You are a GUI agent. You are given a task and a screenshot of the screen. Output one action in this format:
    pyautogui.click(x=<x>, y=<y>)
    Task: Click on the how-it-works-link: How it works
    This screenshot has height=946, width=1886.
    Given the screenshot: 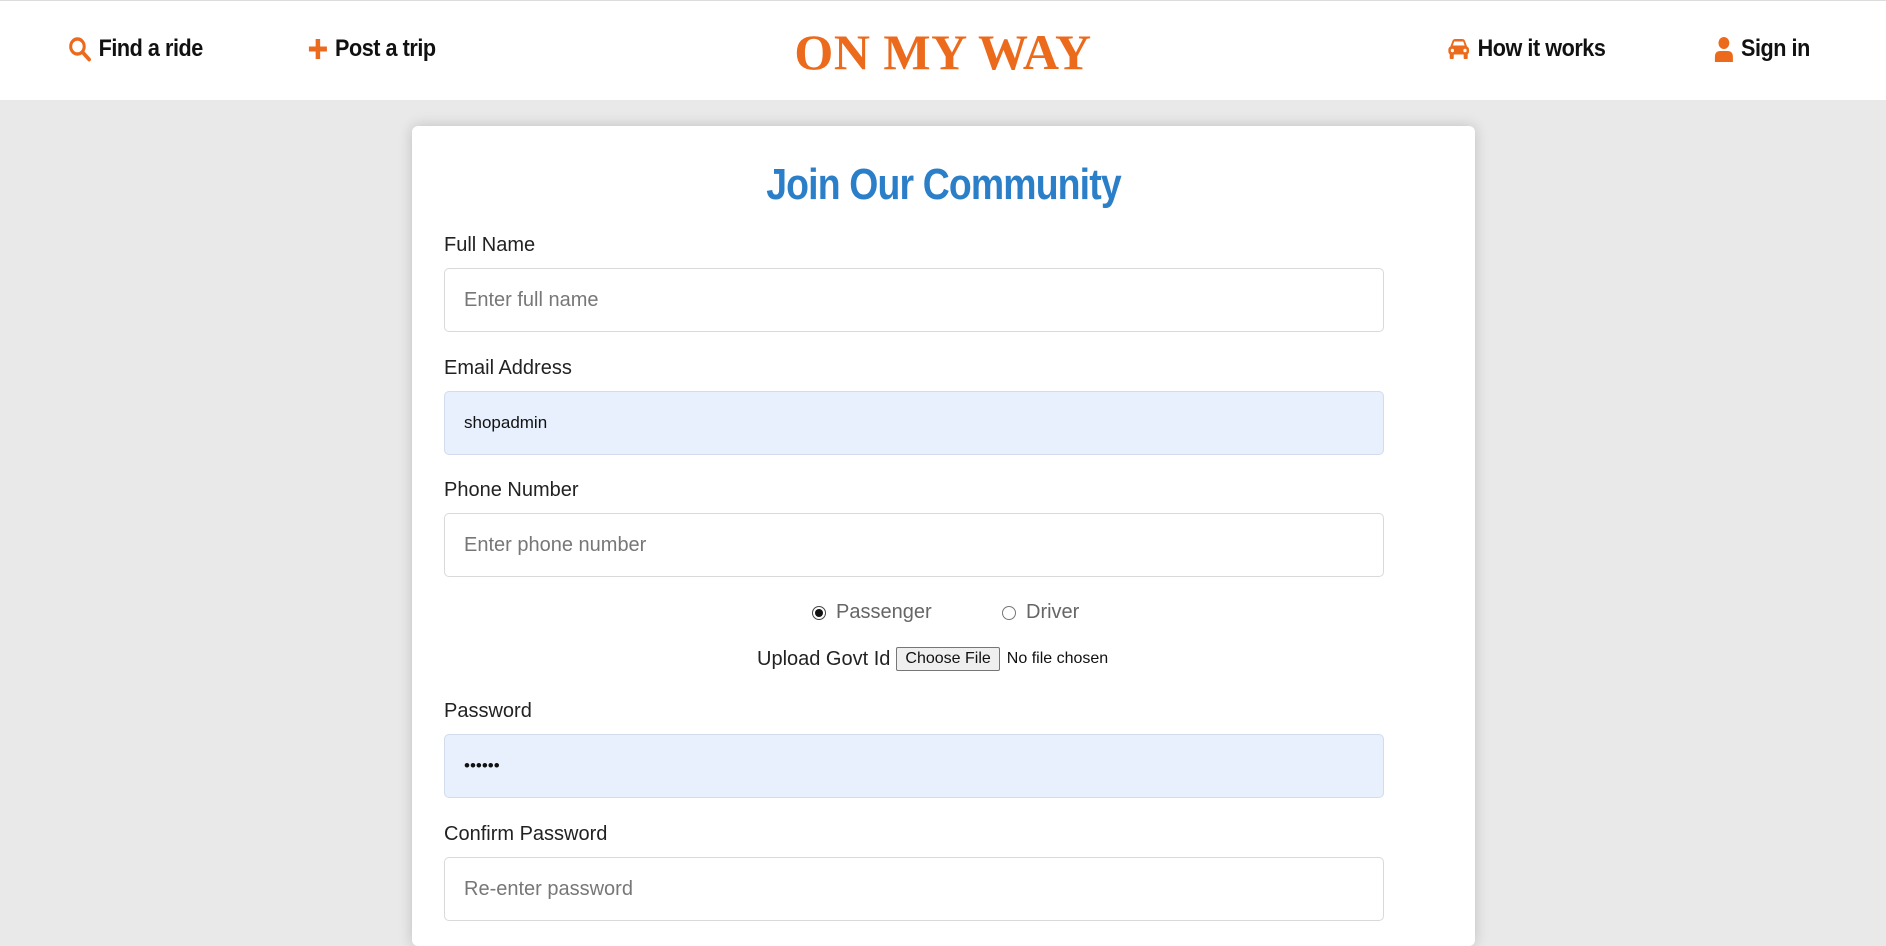 What is the action you would take?
    pyautogui.click(x=1526, y=49)
    